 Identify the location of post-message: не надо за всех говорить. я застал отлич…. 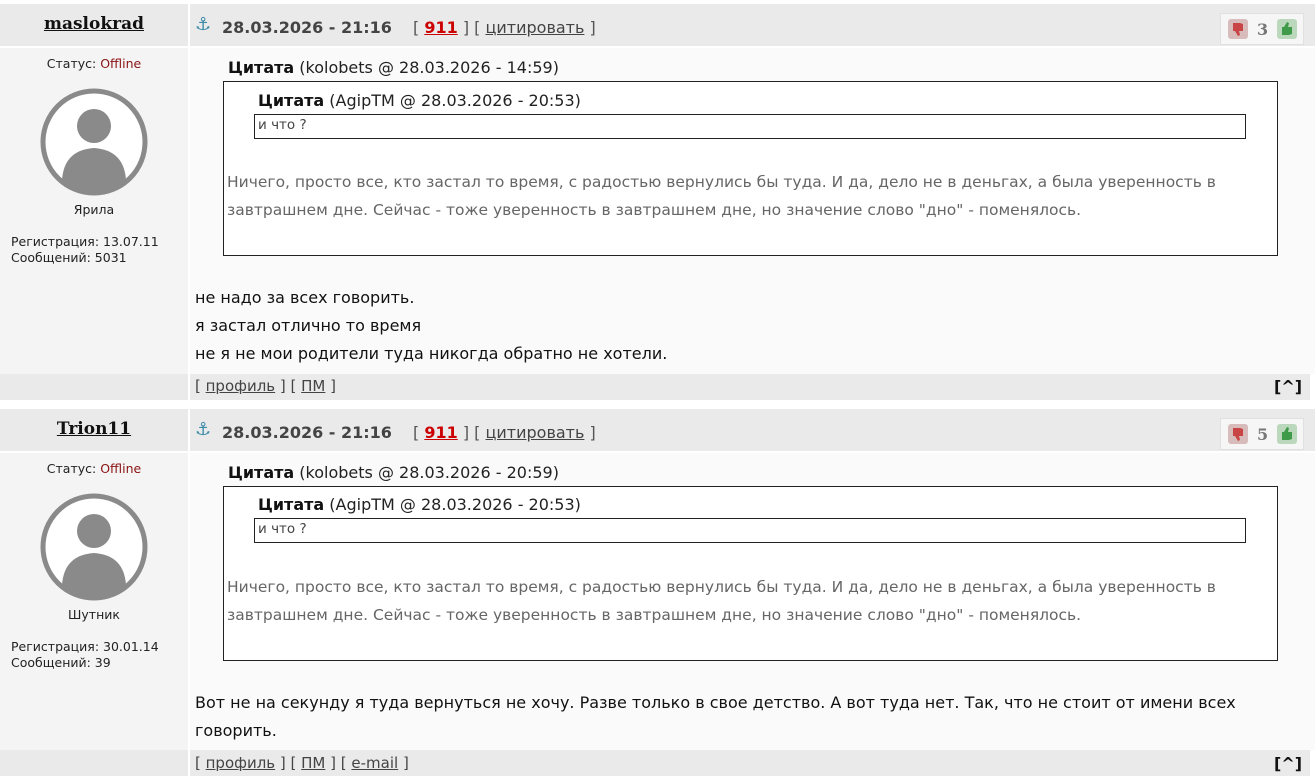
(431, 325).